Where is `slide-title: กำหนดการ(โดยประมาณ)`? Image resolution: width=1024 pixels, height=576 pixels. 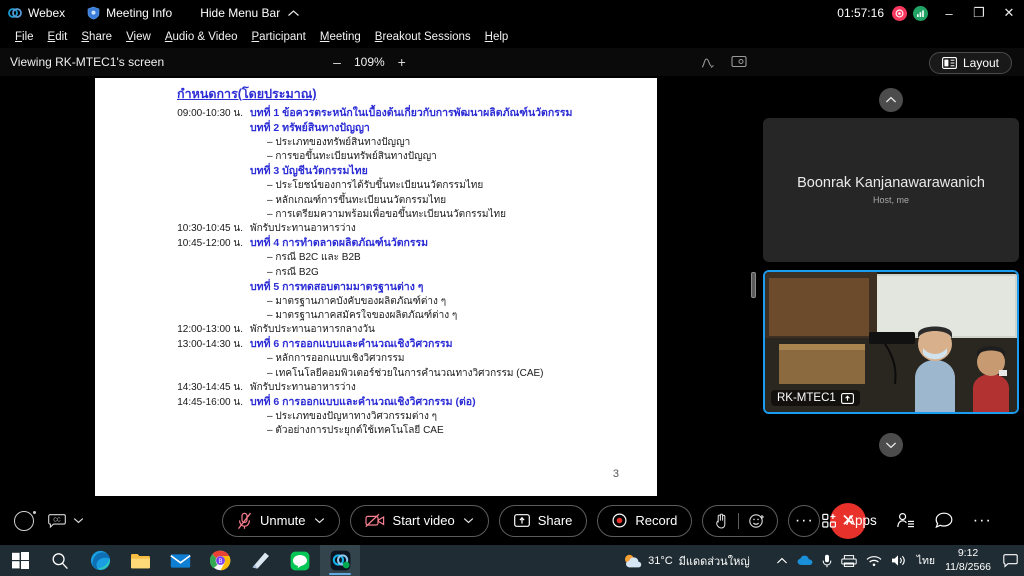
slide-title: กำหนดการ(โดยประมาณ) is located at coordinates (247, 94).